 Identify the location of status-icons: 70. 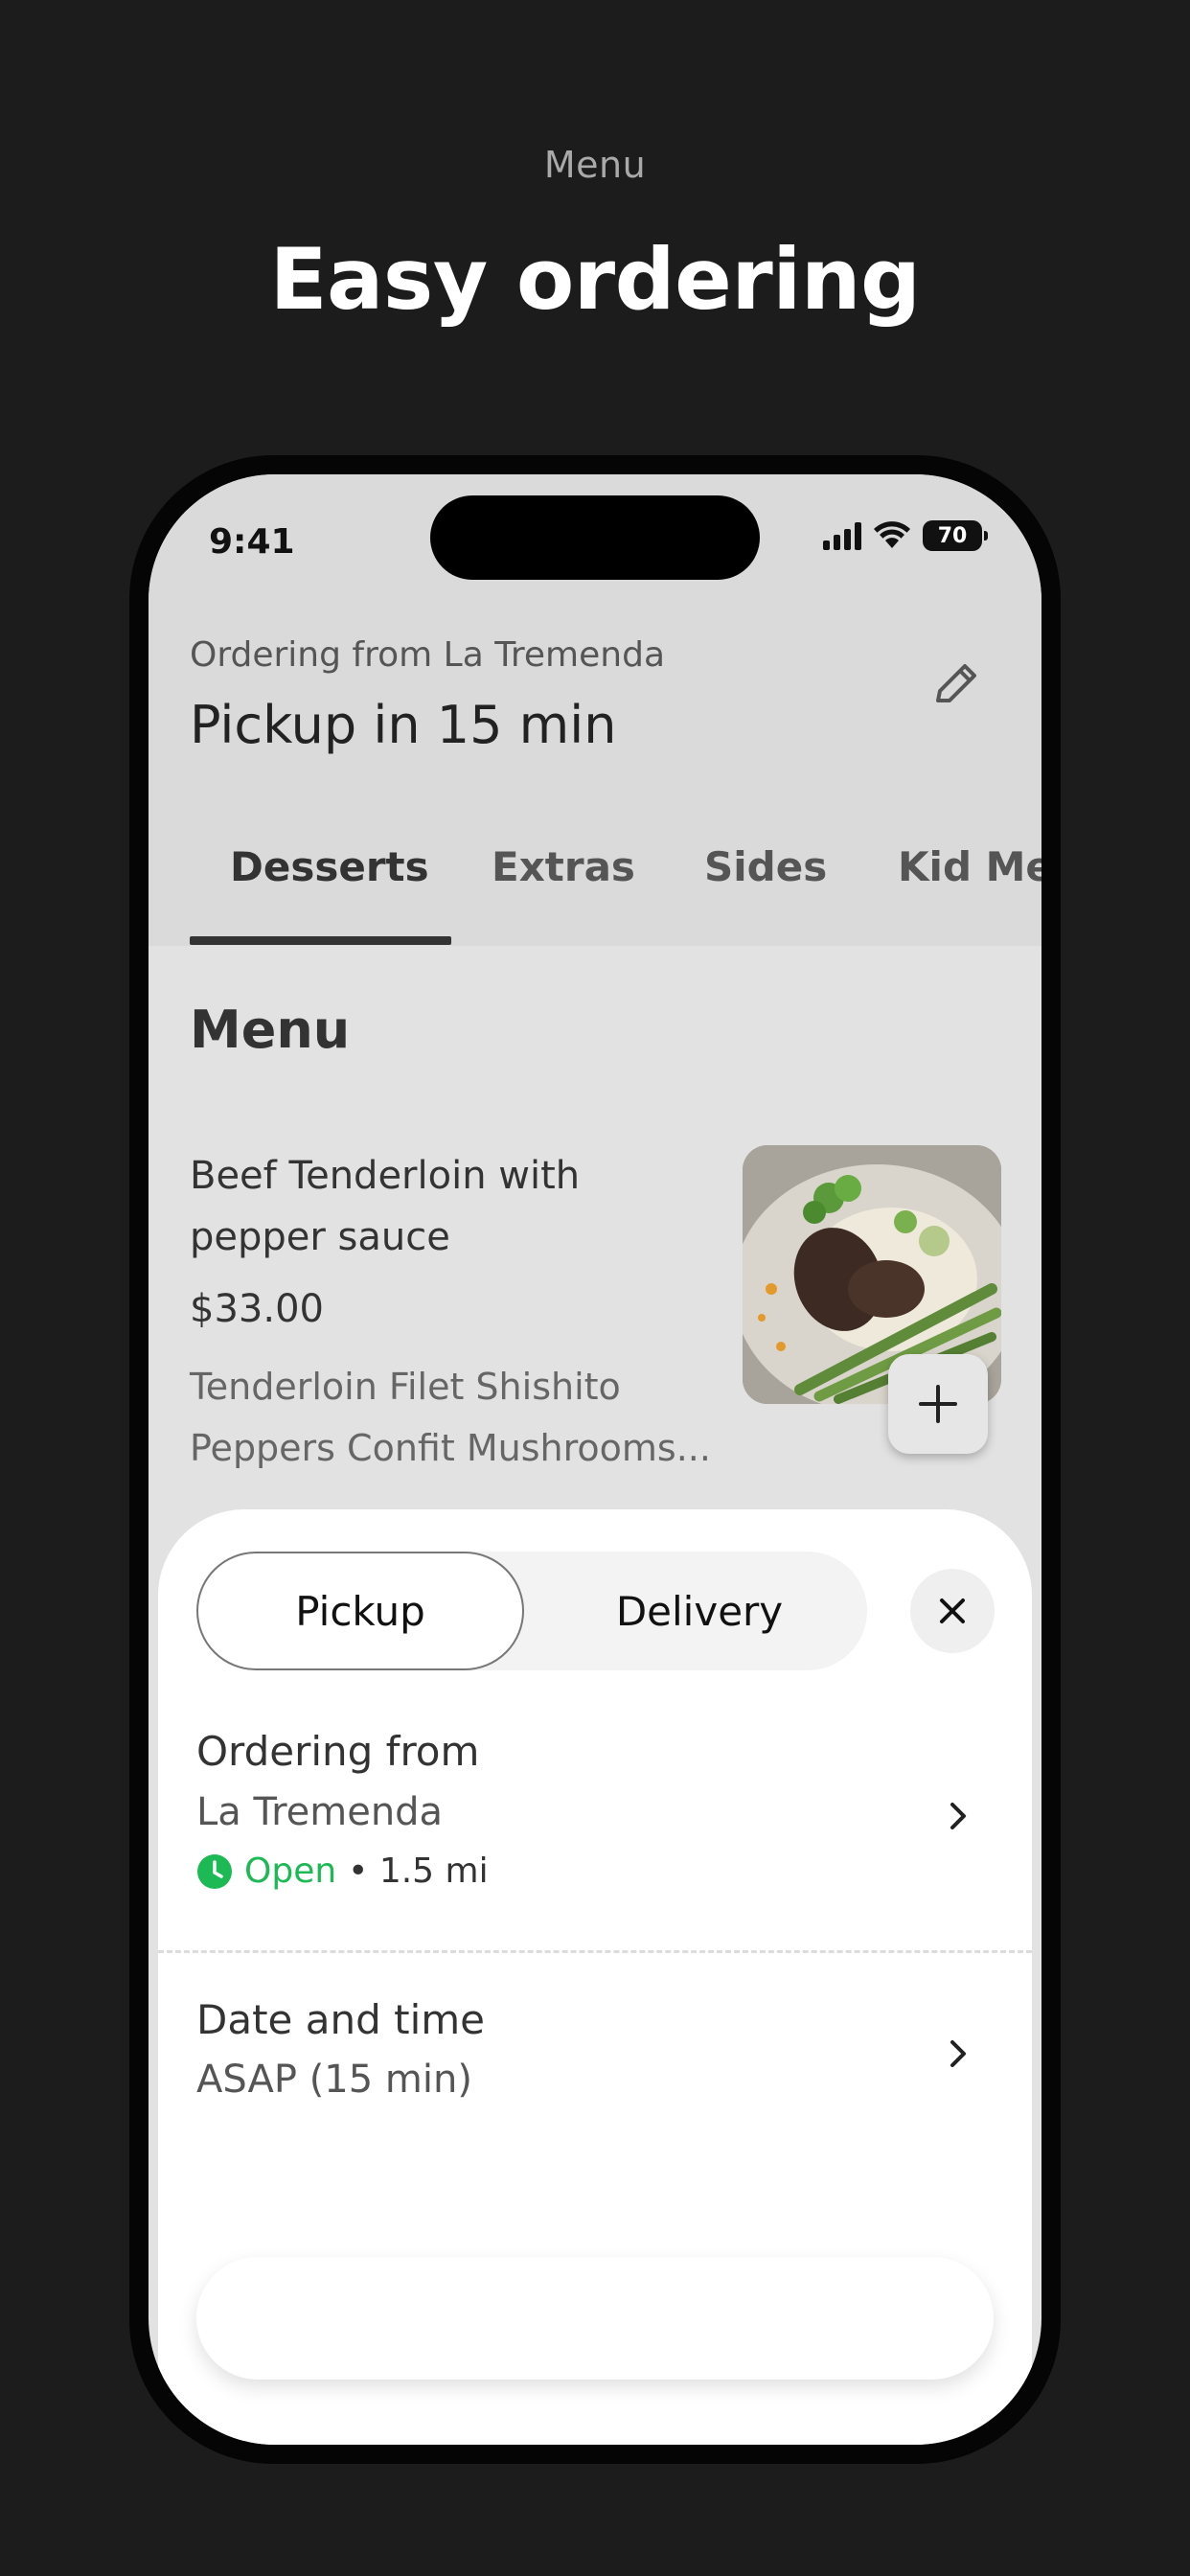
(905, 535).